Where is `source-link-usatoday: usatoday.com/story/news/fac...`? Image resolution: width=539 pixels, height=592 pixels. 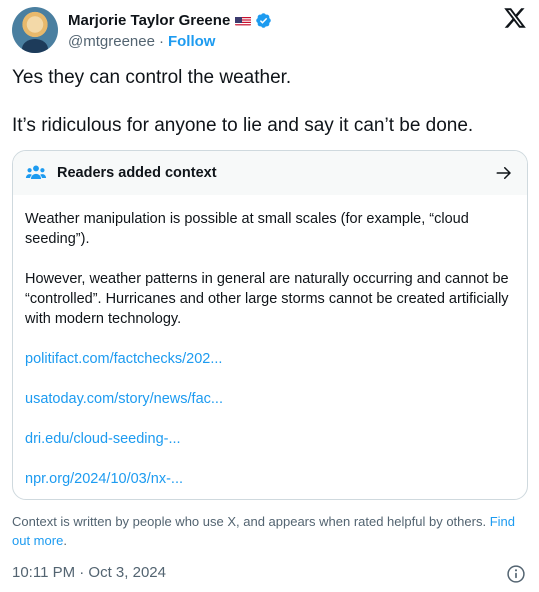
source-link-usatoday: usatoday.com/story/news/fac... is located at coordinates (270, 399).